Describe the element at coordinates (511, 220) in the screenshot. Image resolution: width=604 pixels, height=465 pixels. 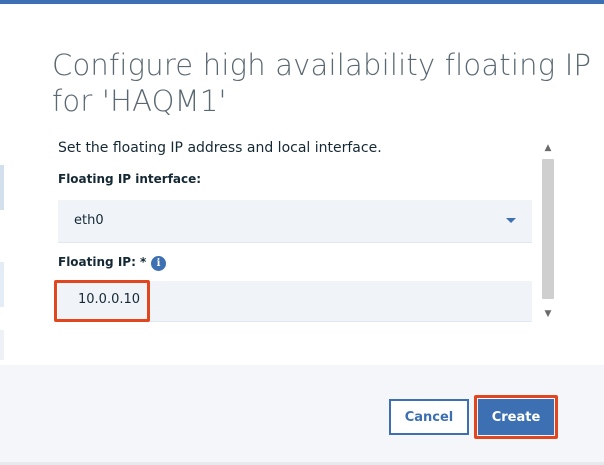
I see `chevron-down-icon` at that location.